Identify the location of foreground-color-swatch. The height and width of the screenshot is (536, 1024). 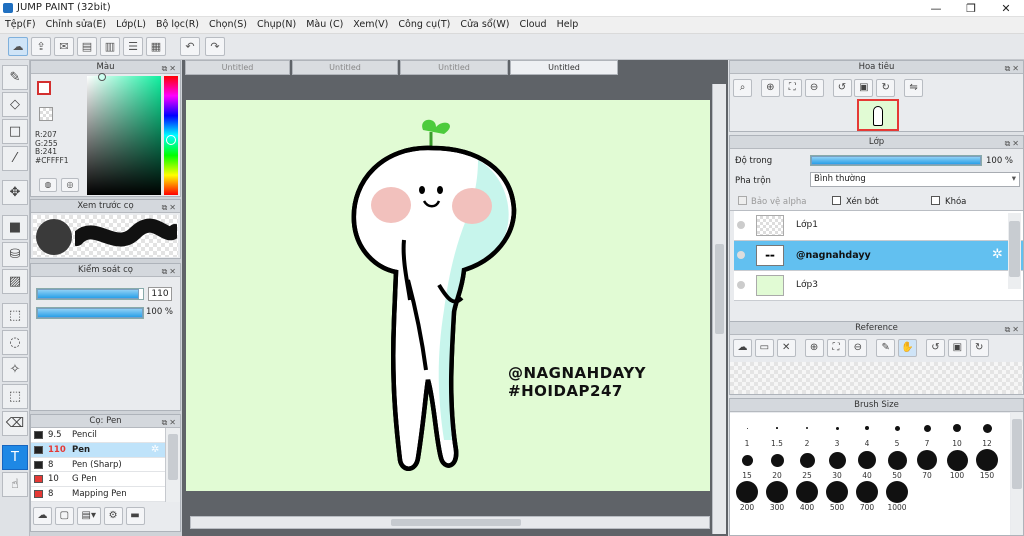
(44, 88).